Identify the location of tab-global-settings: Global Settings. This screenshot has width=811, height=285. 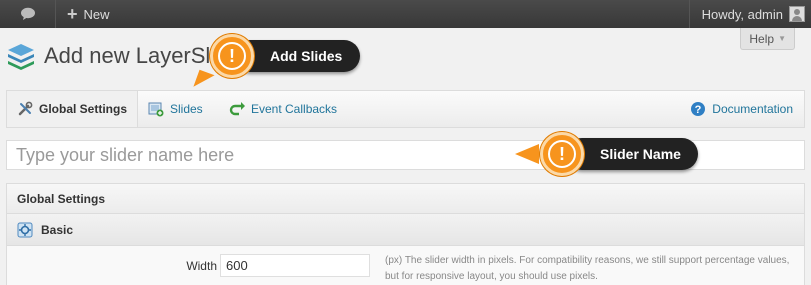
(72, 109).